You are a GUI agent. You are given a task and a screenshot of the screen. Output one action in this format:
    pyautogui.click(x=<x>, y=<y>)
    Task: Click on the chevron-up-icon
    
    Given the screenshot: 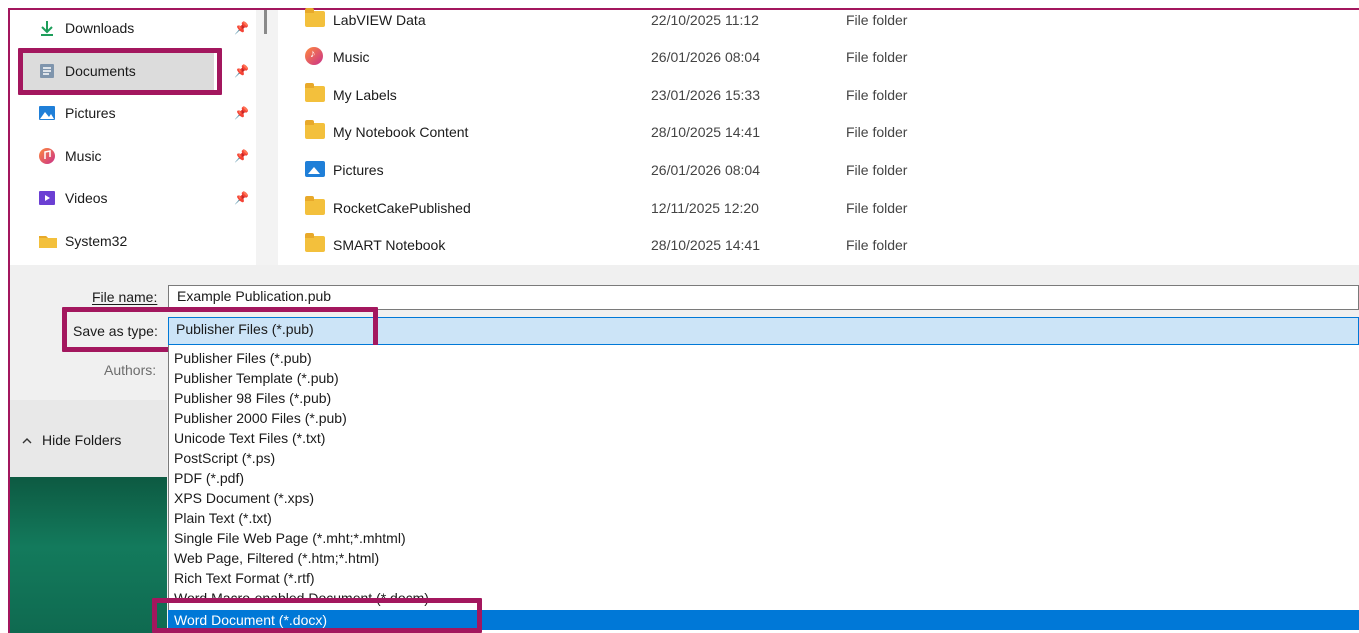 What is the action you would take?
    pyautogui.click(x=28, y=440)
    